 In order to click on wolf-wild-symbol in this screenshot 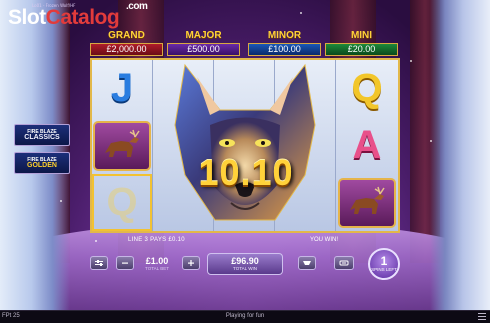, I will do `click(245, 142)`.